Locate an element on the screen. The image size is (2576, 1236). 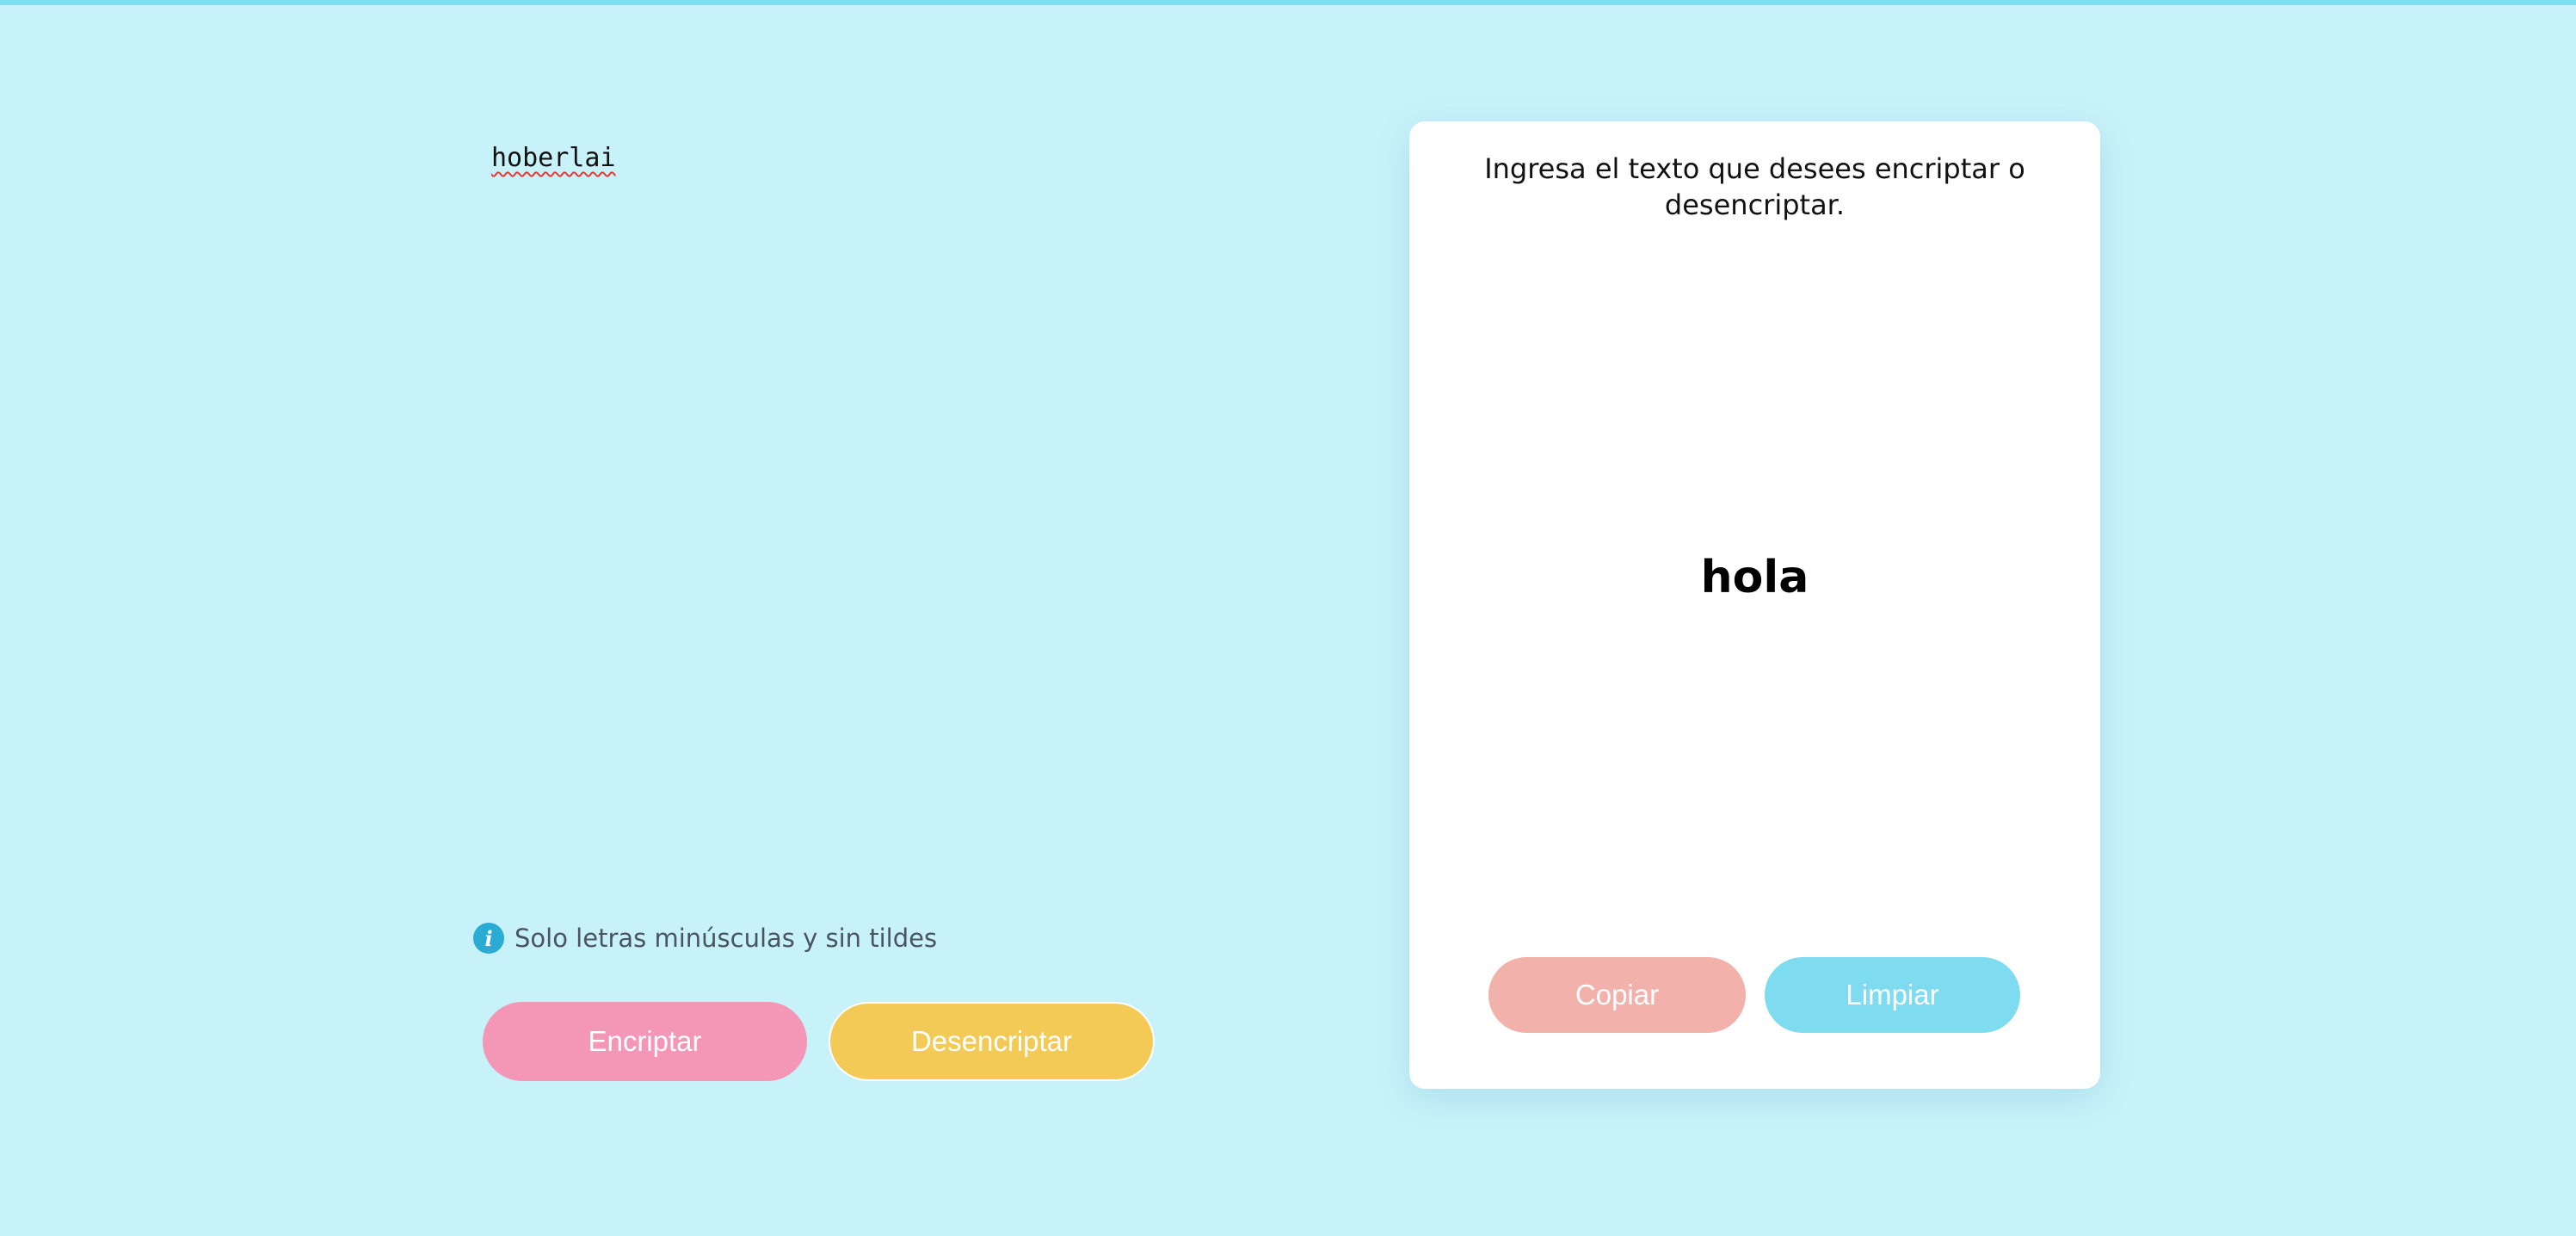
clear-button: Limpiar is located at coordinates (1892, 995).